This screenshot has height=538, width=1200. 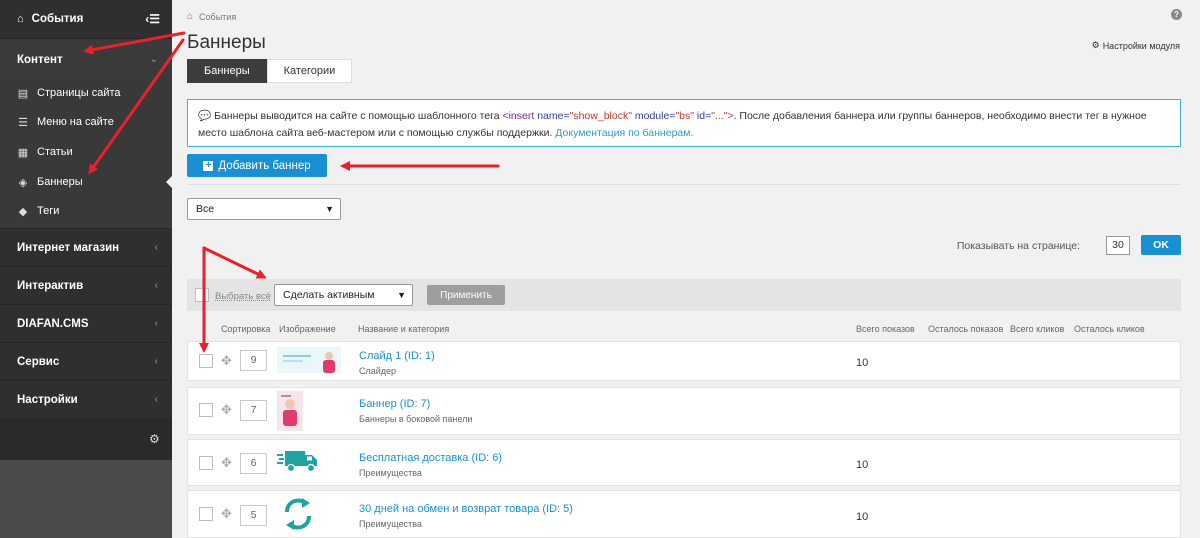 I want to click on banner-icon: ◈, so click(x=23, y=182).